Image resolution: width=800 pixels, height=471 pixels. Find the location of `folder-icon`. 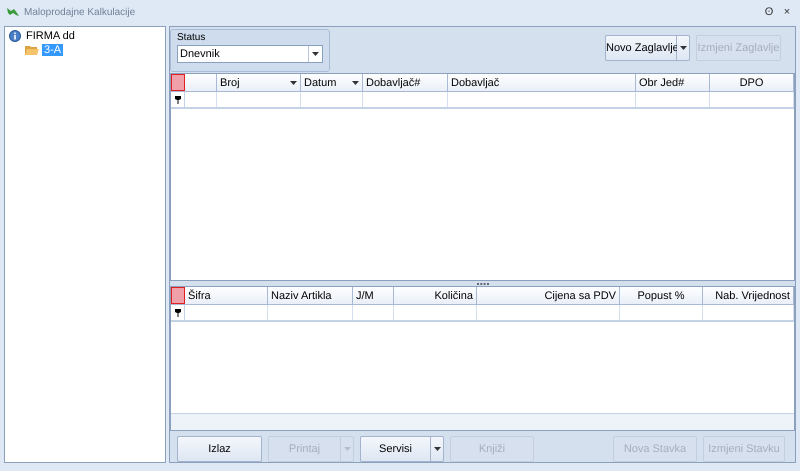

folder-icon is located at coordinates (32, 50).